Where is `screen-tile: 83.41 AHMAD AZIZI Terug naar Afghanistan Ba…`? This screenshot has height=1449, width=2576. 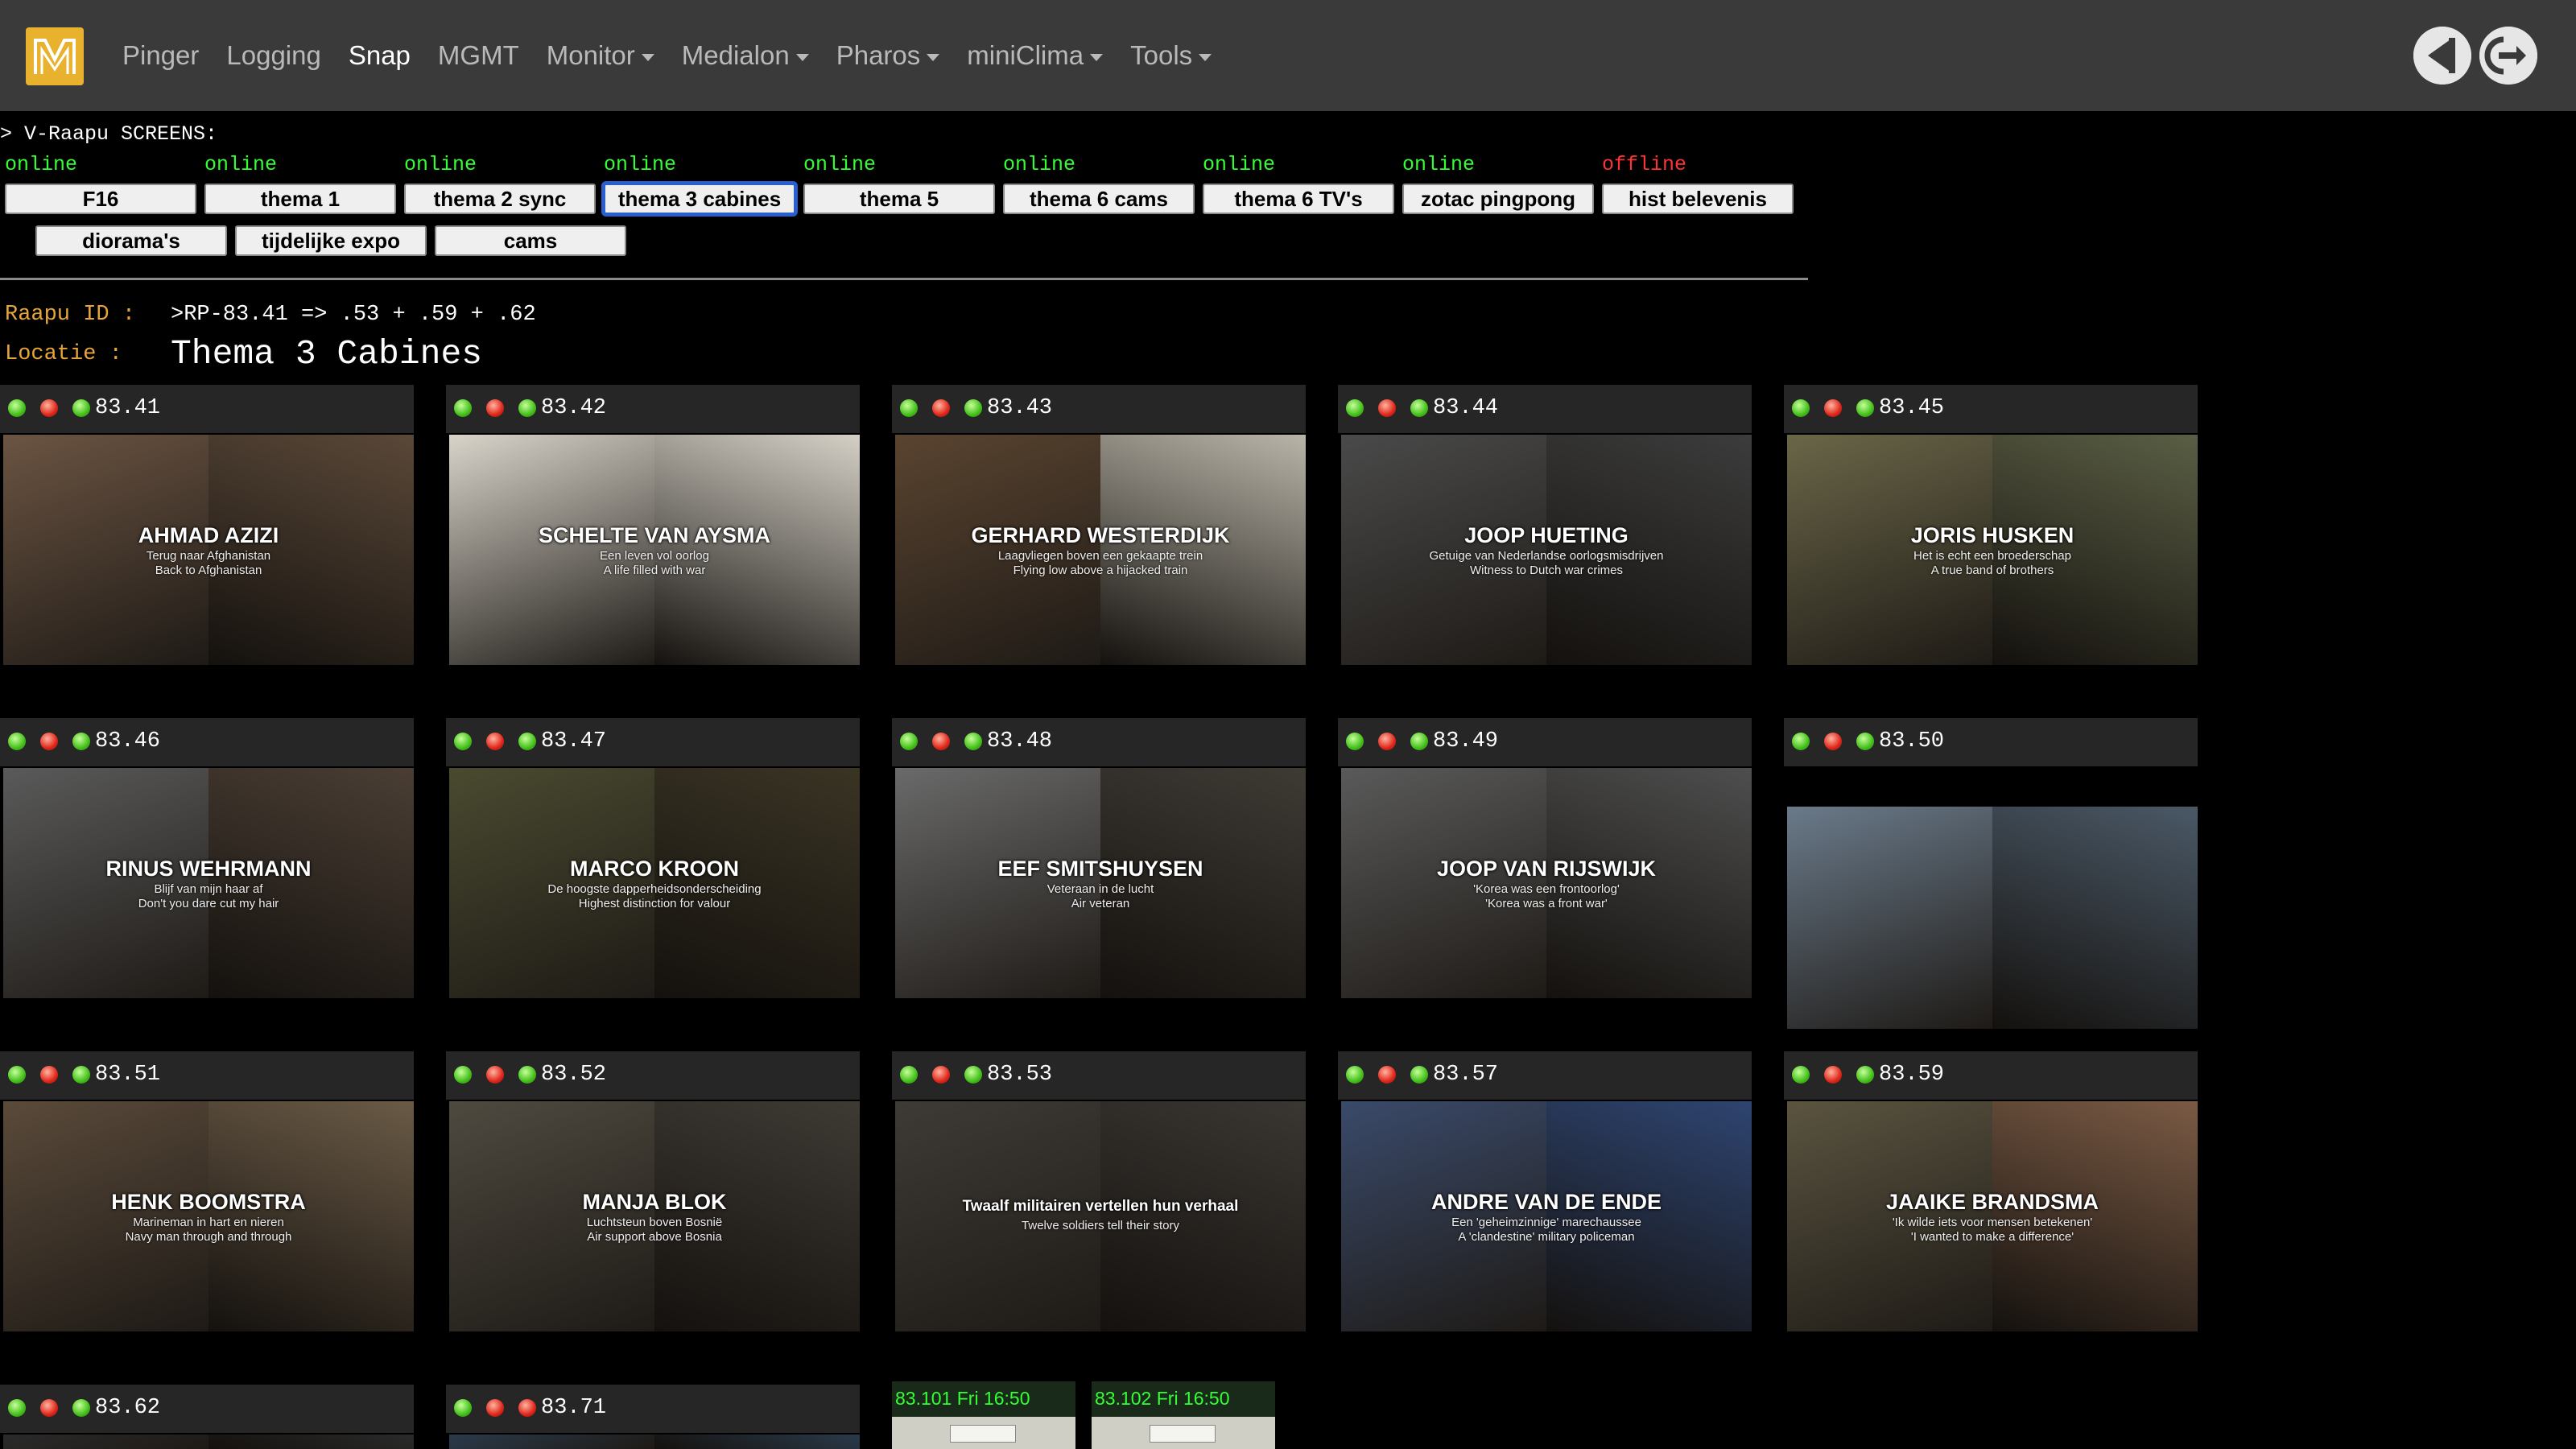
screen-tile: 83.41 AHMAD AZIZI Terug naar Afghanistan Ba… is located at coordinates (207, 526).